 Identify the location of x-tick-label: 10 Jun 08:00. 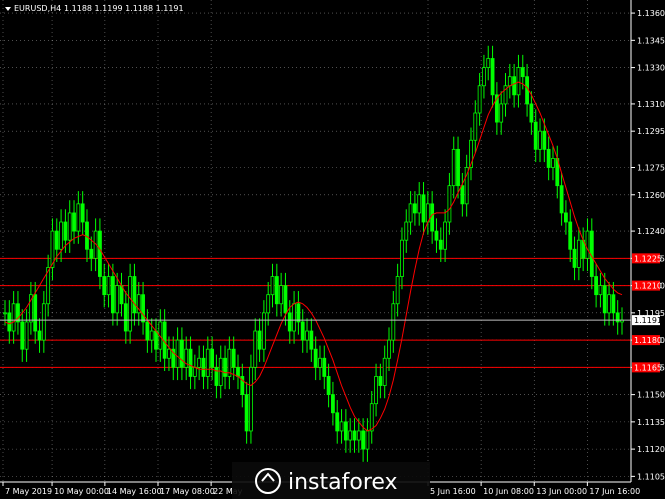
(508, 491).